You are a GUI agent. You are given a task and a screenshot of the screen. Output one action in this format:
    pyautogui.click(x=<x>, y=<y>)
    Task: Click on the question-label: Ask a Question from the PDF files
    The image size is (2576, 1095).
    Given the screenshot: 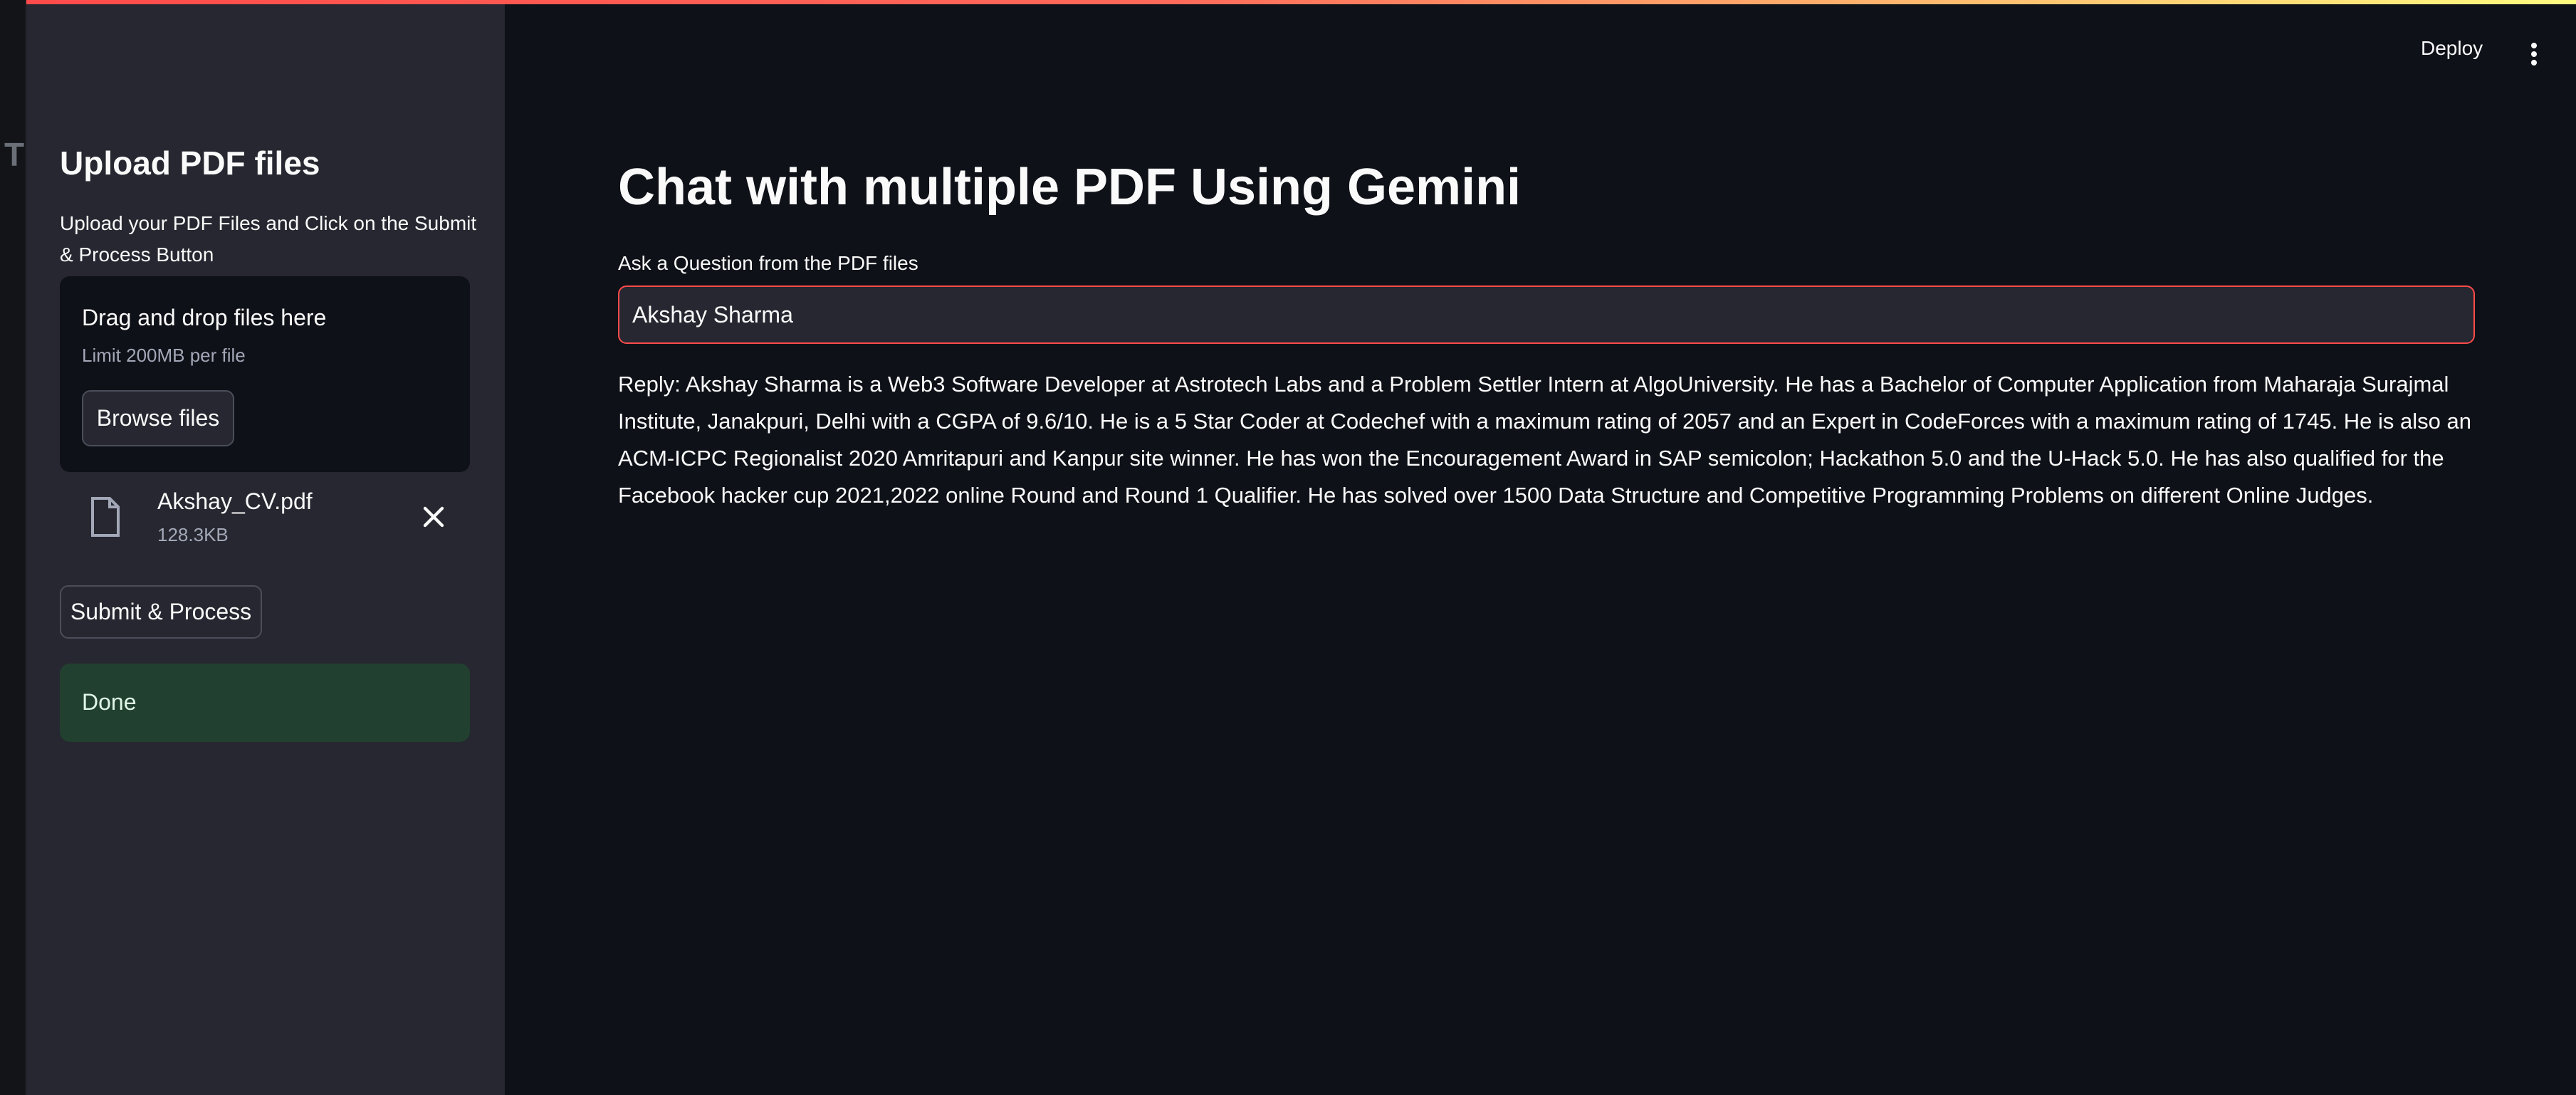 What is the action you would take?
    pyautogui.click(x=768, y=263)
    